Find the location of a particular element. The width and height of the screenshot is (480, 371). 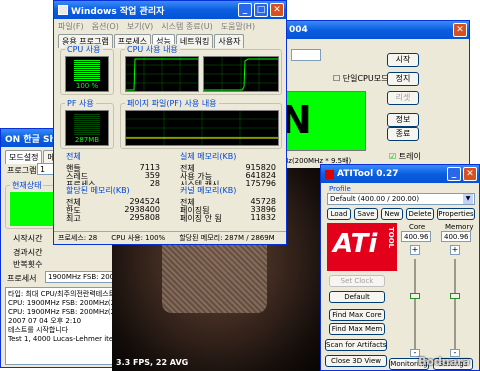

pf-history-label: 페이지 파일(PF) 사용 내용 is located at coordinates (172, 103).